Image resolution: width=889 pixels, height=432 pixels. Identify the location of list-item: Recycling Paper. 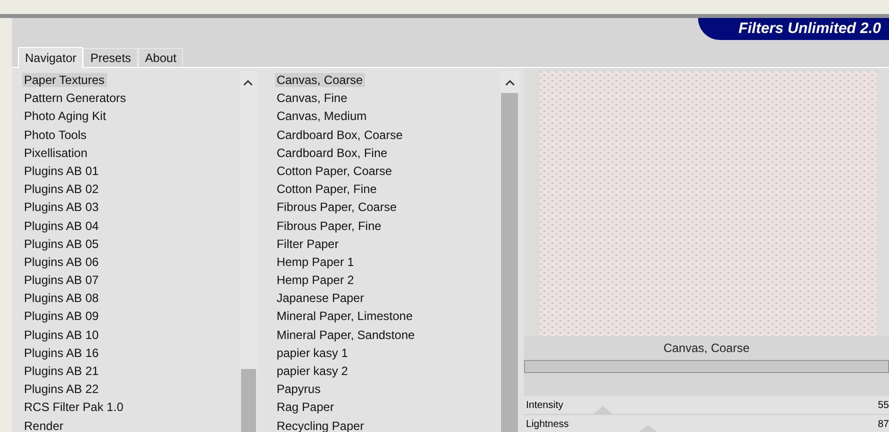
(320, 425).